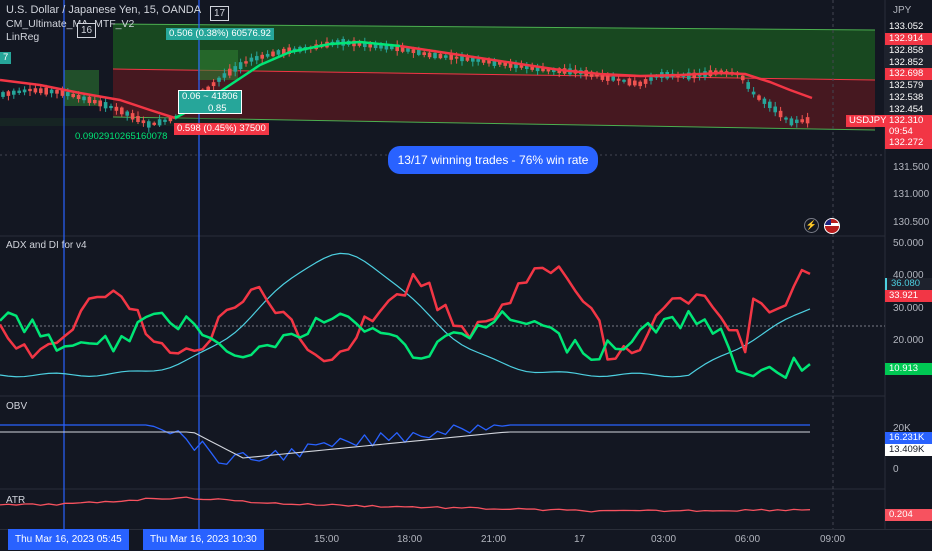 This screenshot has width=932, height=551. I want to click on time-tick: 18:00, so click(410, 539).